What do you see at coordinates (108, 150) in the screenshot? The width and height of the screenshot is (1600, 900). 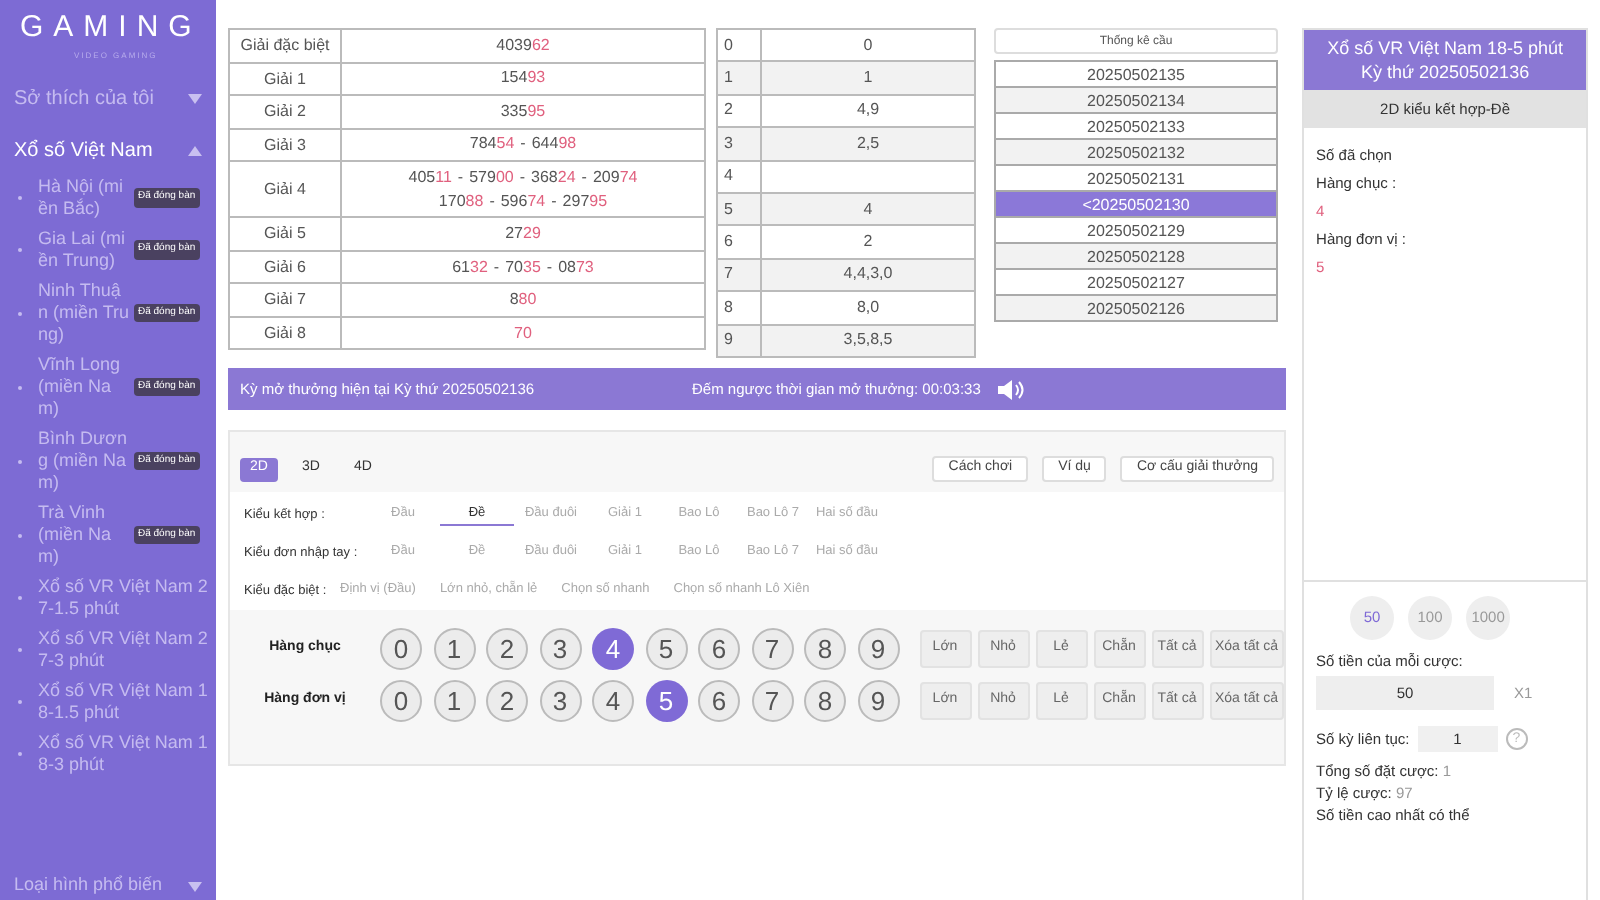 I see `sidebar-section: Xổ số Việt Nam` at bounding box center [108, 150].